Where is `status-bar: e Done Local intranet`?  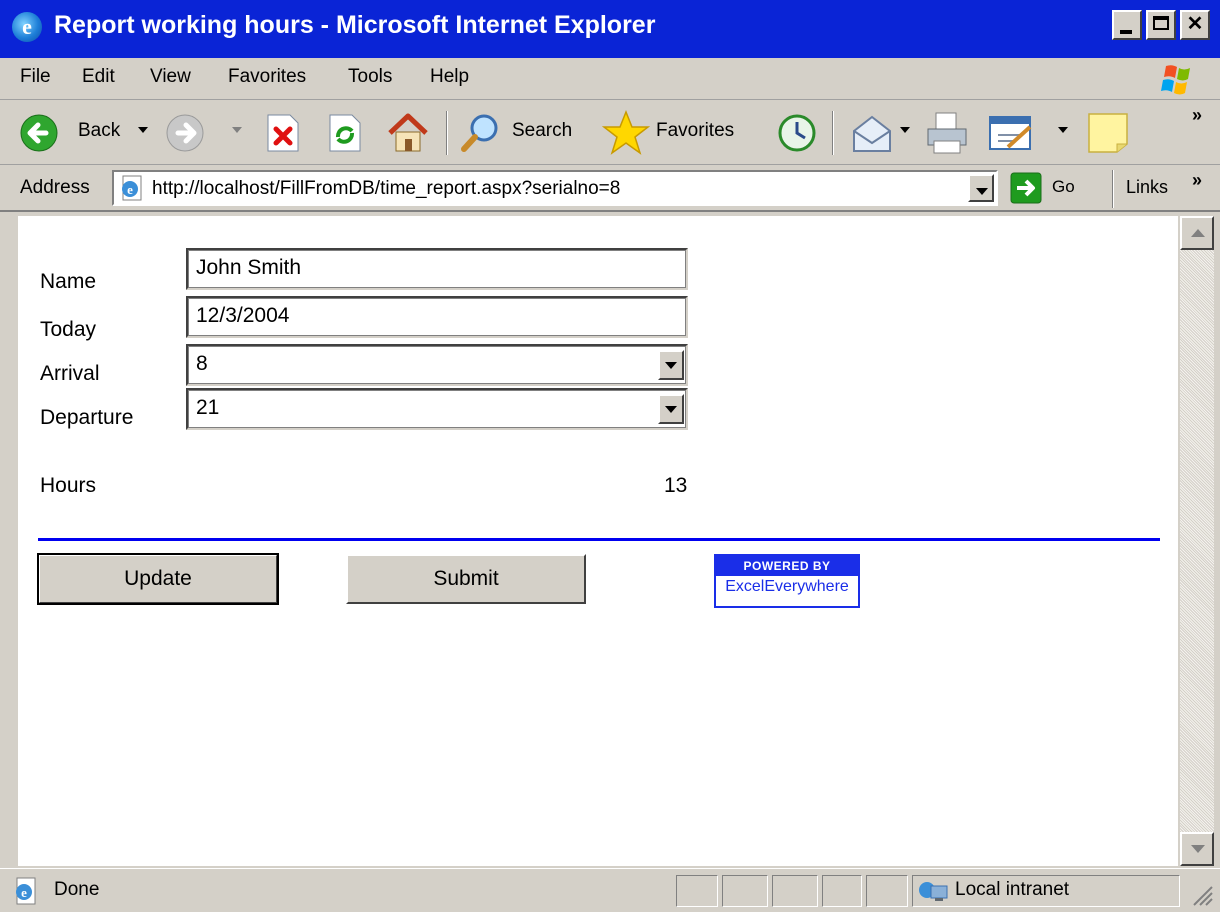
status-bar: e Done Local intranet is located at coordinates (610, 890).